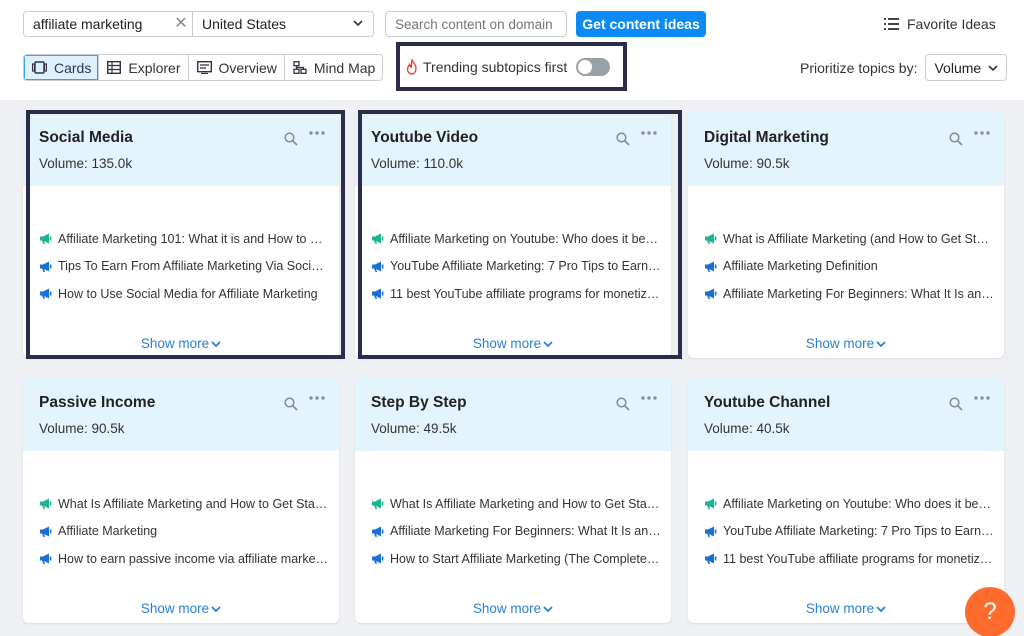  Describe the element at coordinates (142, 67) in the screenshot. I see `tab-explorer: Explorer` at that location.